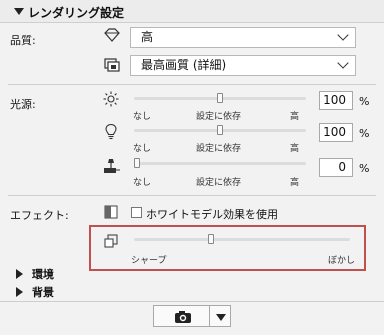 This screenshot has height=335, width=384. I want to click on light-value-1-input: 100, so click(336, 100).